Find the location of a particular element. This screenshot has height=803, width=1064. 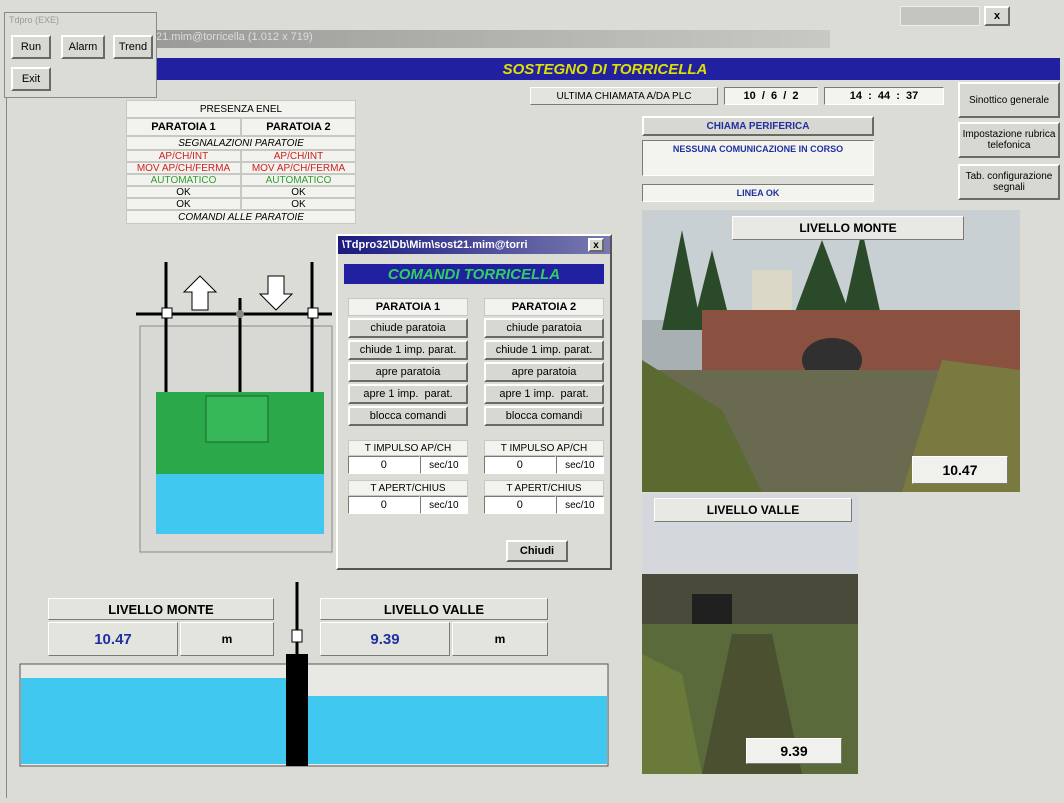

col1-tap-unit: sec/10 is located at coordinates (443, 505).